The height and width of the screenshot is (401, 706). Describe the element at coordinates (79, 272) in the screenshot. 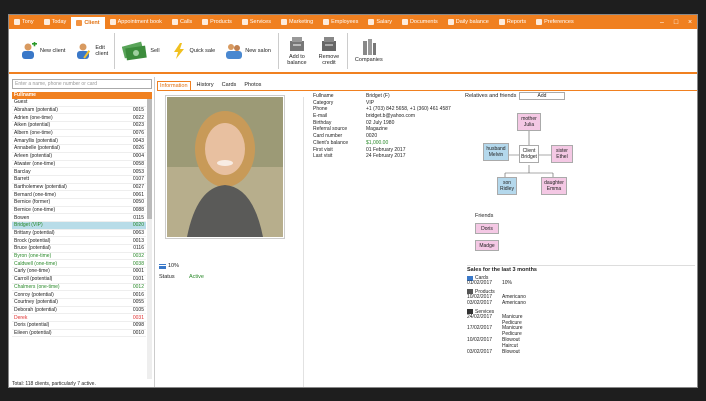

I see `client-row: Carly (one-time) 0001` at that location.